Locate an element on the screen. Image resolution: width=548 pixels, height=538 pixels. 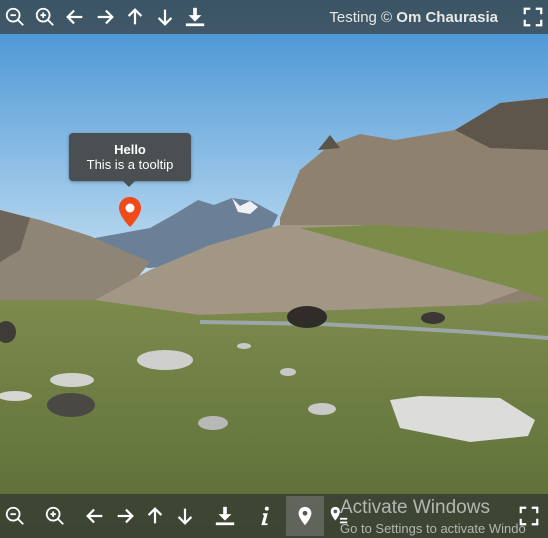
marker-list-icon is located at coordinates (339, 515).